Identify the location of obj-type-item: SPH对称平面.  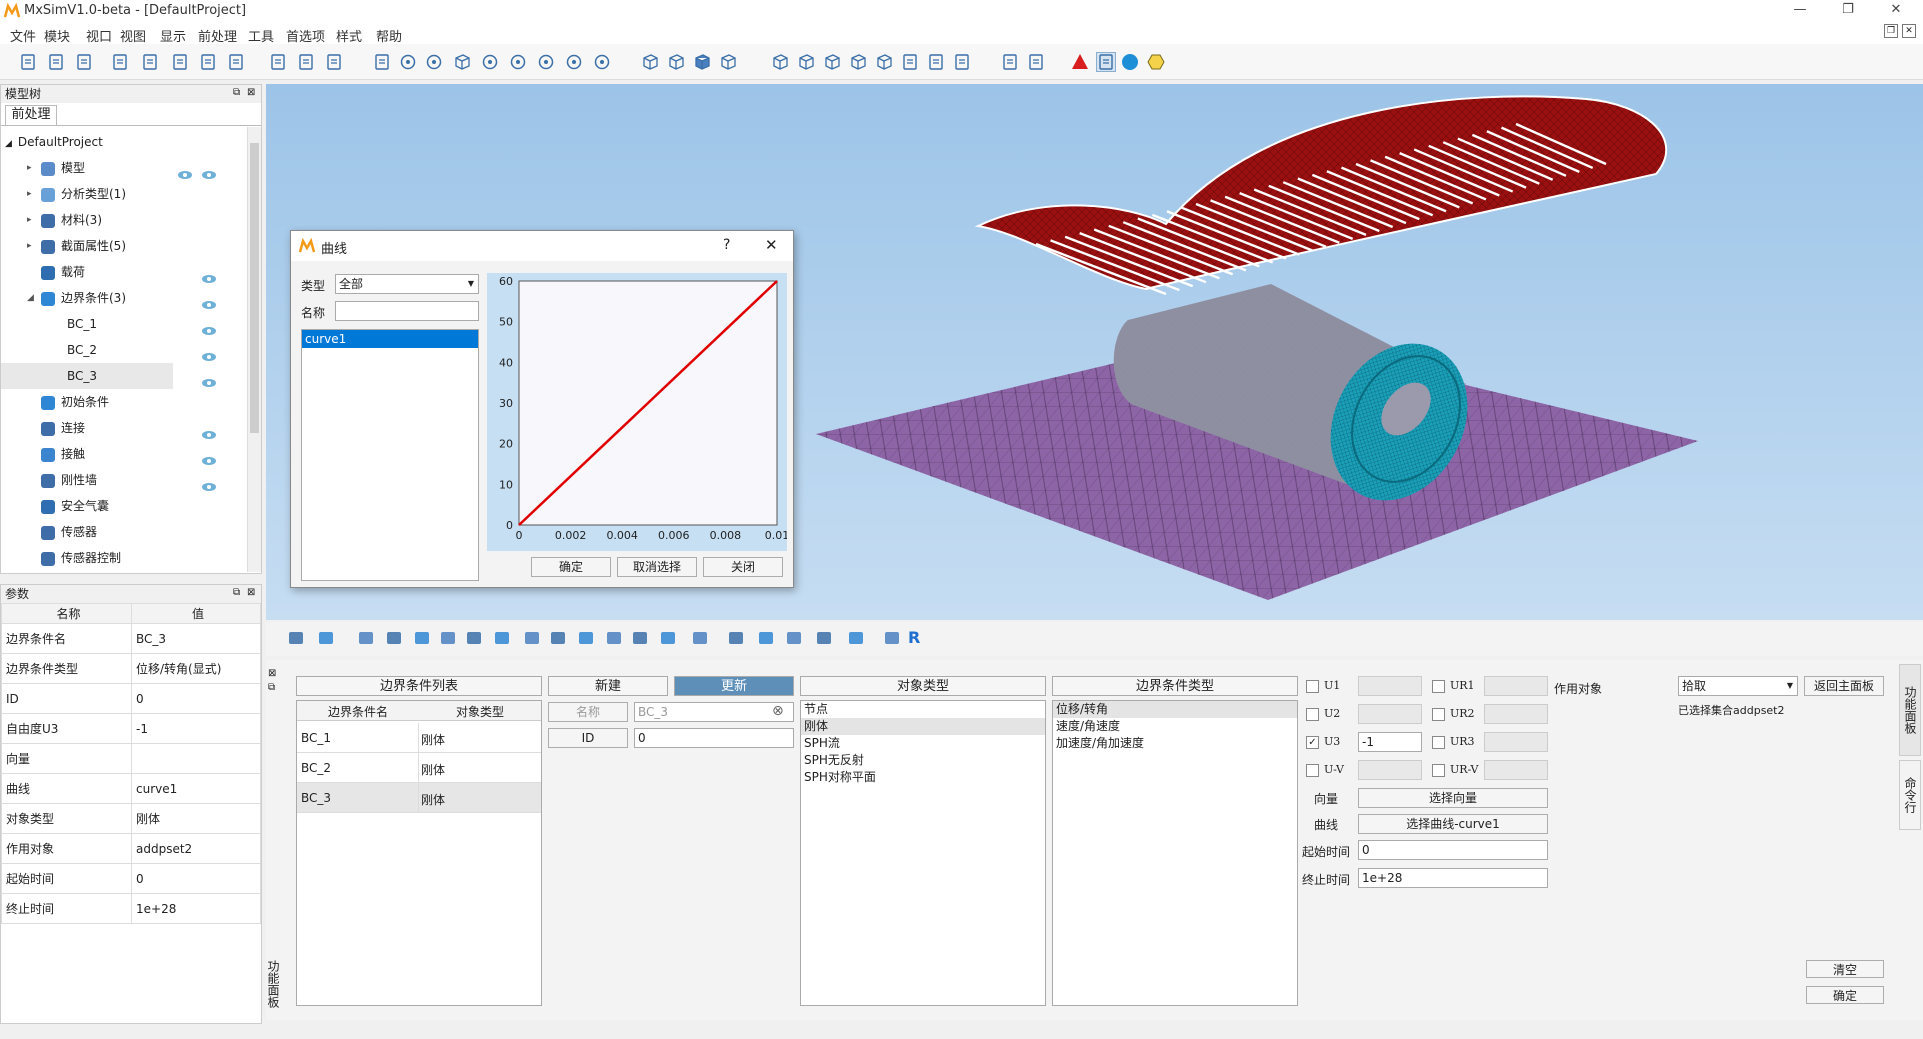
(923, 777).